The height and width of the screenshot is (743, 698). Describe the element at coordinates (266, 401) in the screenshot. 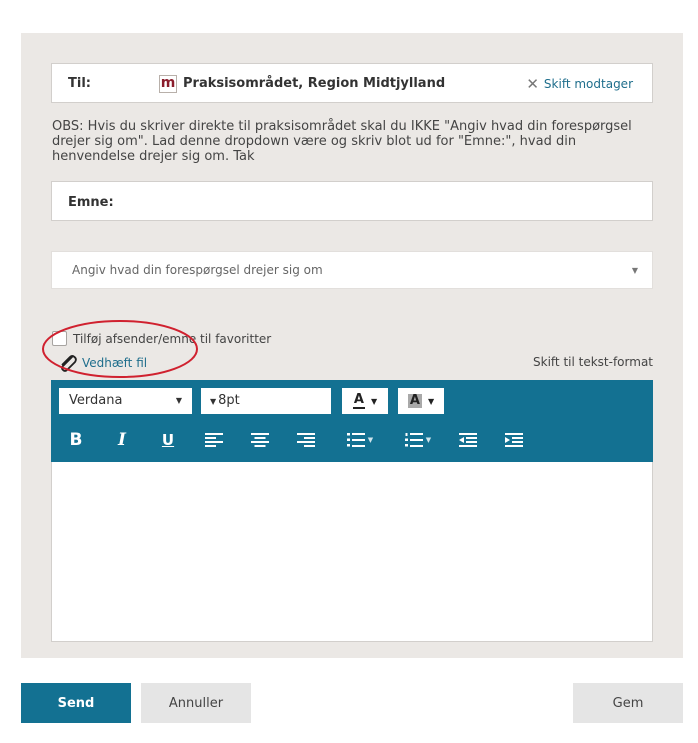

I see `font-size-select: ▼ 8pt` at that location.